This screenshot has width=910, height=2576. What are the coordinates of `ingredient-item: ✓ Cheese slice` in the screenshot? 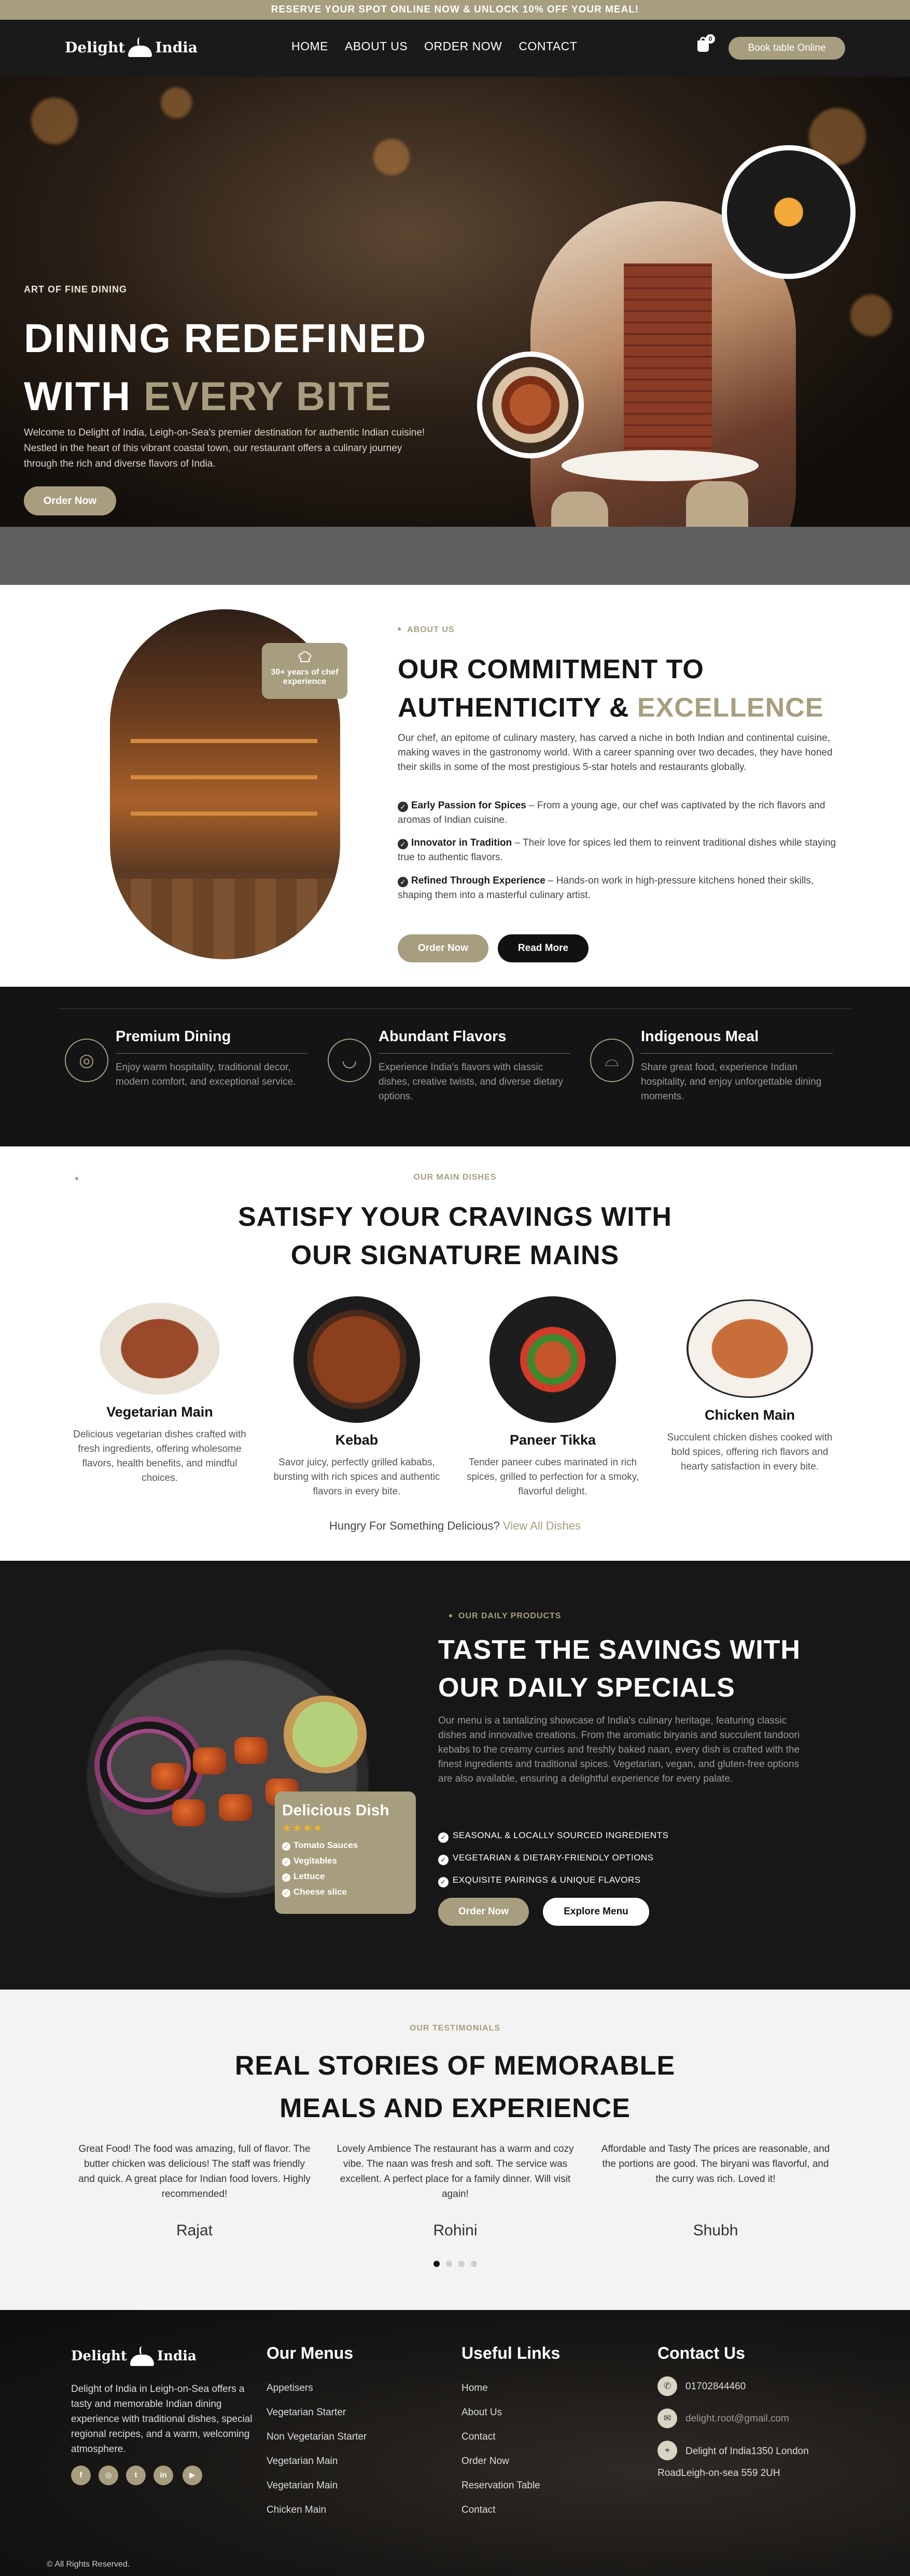 It's located at (345, 1892).